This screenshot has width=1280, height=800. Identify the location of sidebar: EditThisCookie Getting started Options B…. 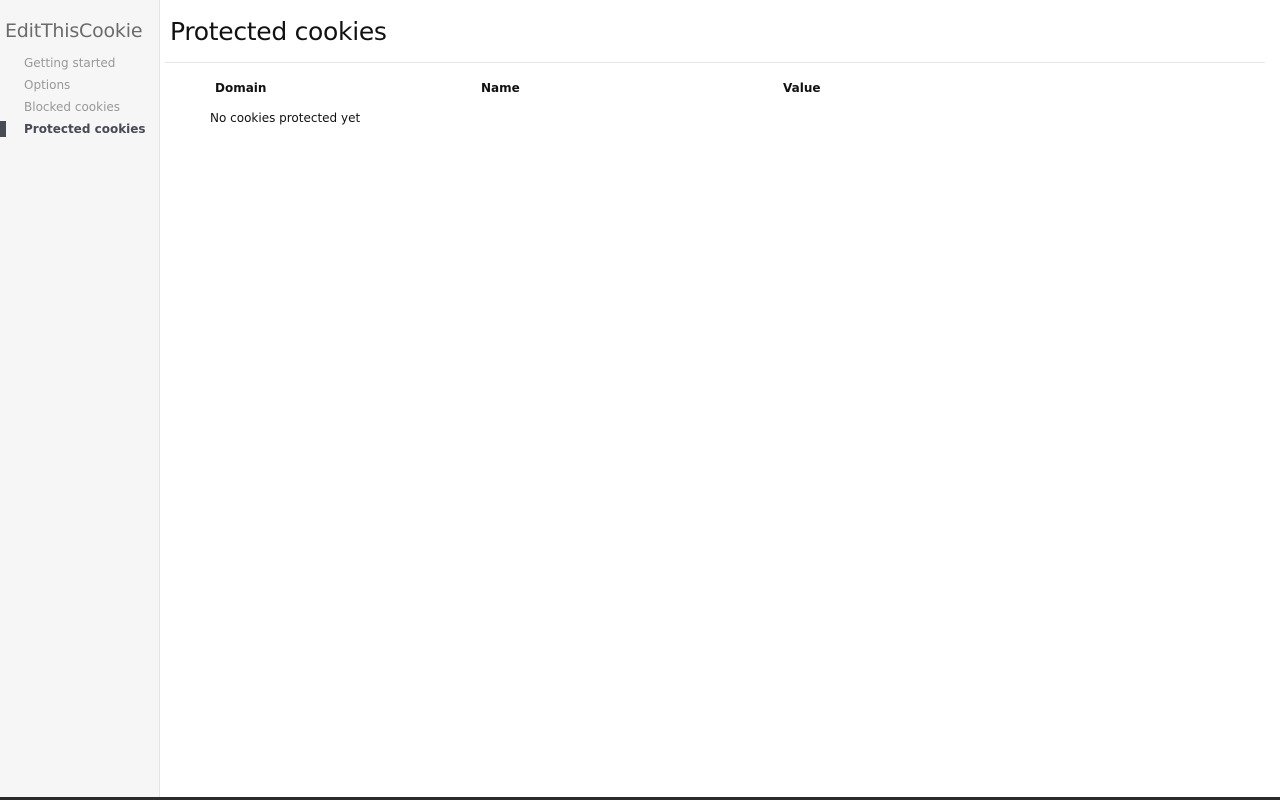
(80, 398).